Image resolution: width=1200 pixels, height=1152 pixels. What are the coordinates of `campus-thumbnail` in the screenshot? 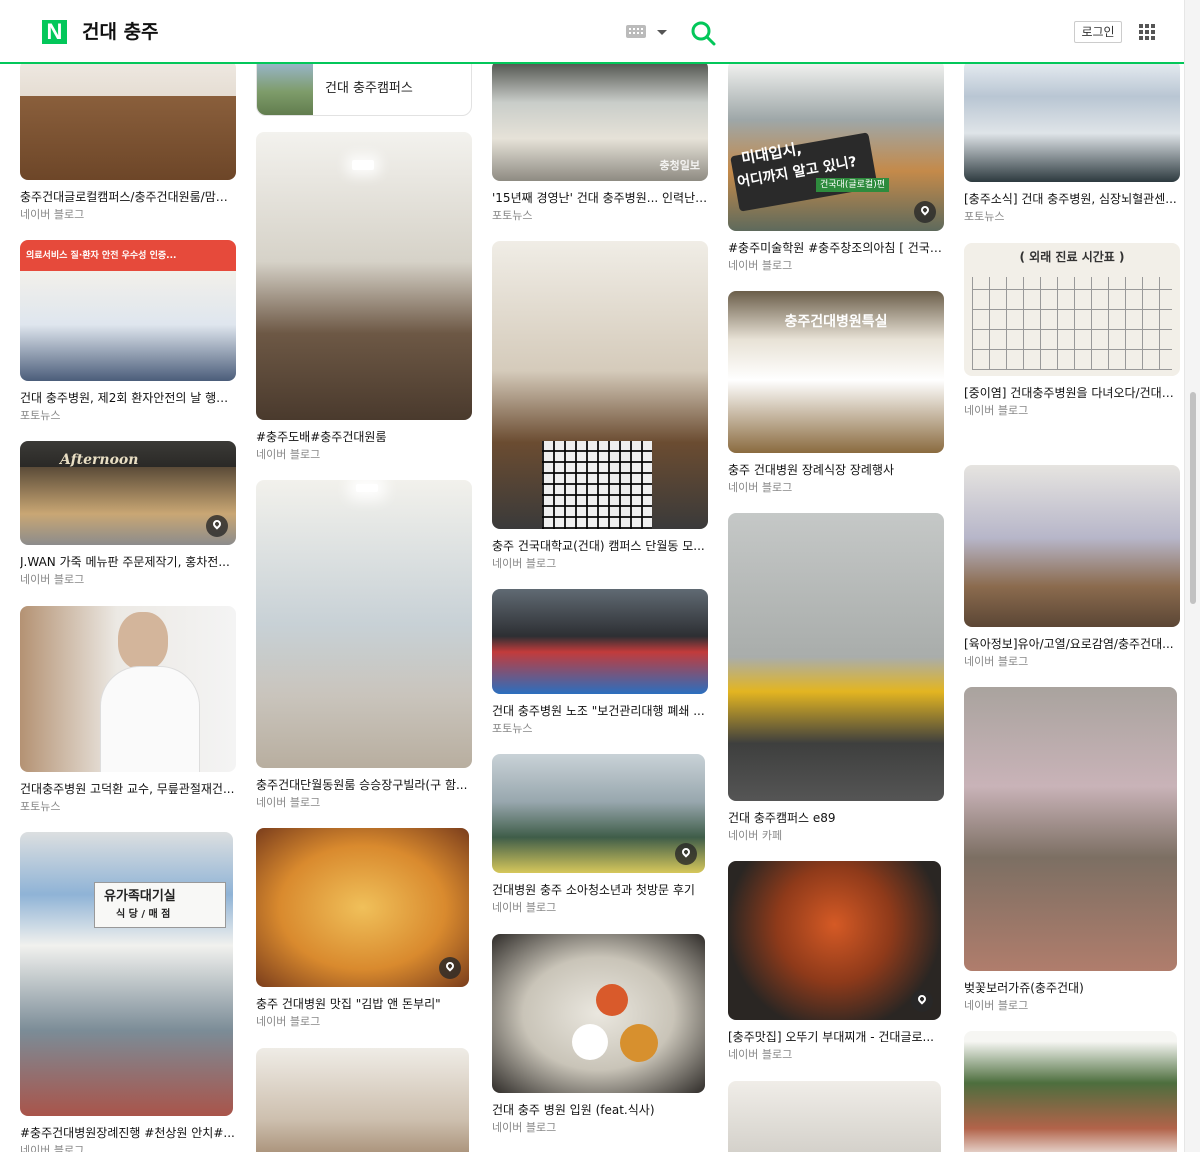 It's located at (285, 88).